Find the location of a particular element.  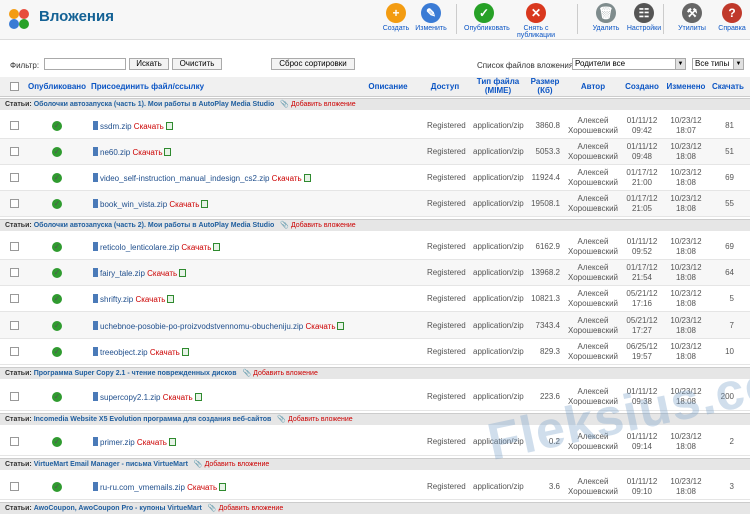

select-all-checkbox is located at coordinates (14, 86).